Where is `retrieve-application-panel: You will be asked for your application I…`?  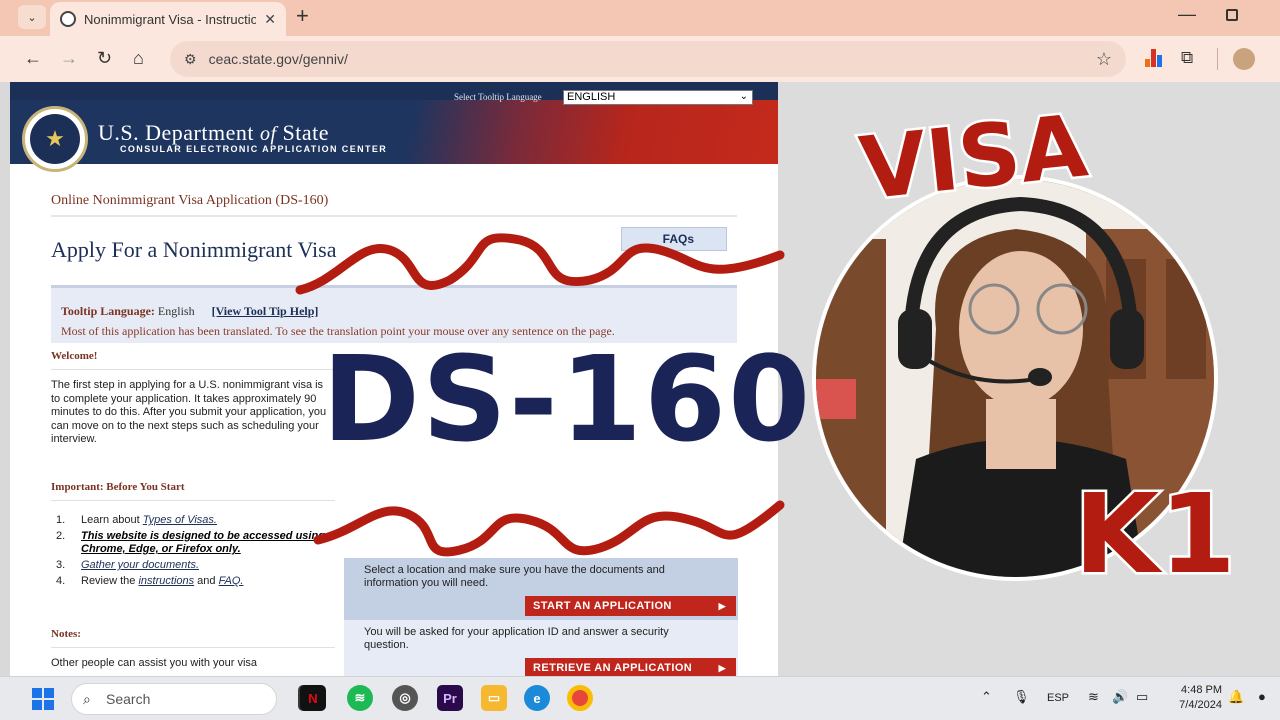 retrieve-application-panel: You will be asked for your application I… is located at coordinates (541, 648).